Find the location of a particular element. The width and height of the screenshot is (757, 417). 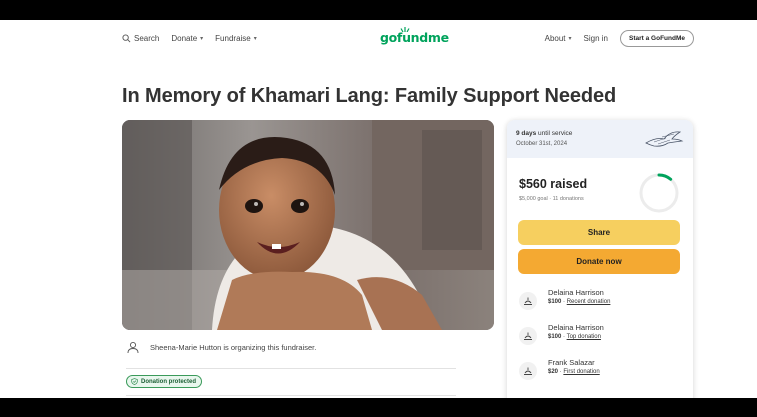

donation-meta: $100 · Recent donation is located at coordinates (579, 302).